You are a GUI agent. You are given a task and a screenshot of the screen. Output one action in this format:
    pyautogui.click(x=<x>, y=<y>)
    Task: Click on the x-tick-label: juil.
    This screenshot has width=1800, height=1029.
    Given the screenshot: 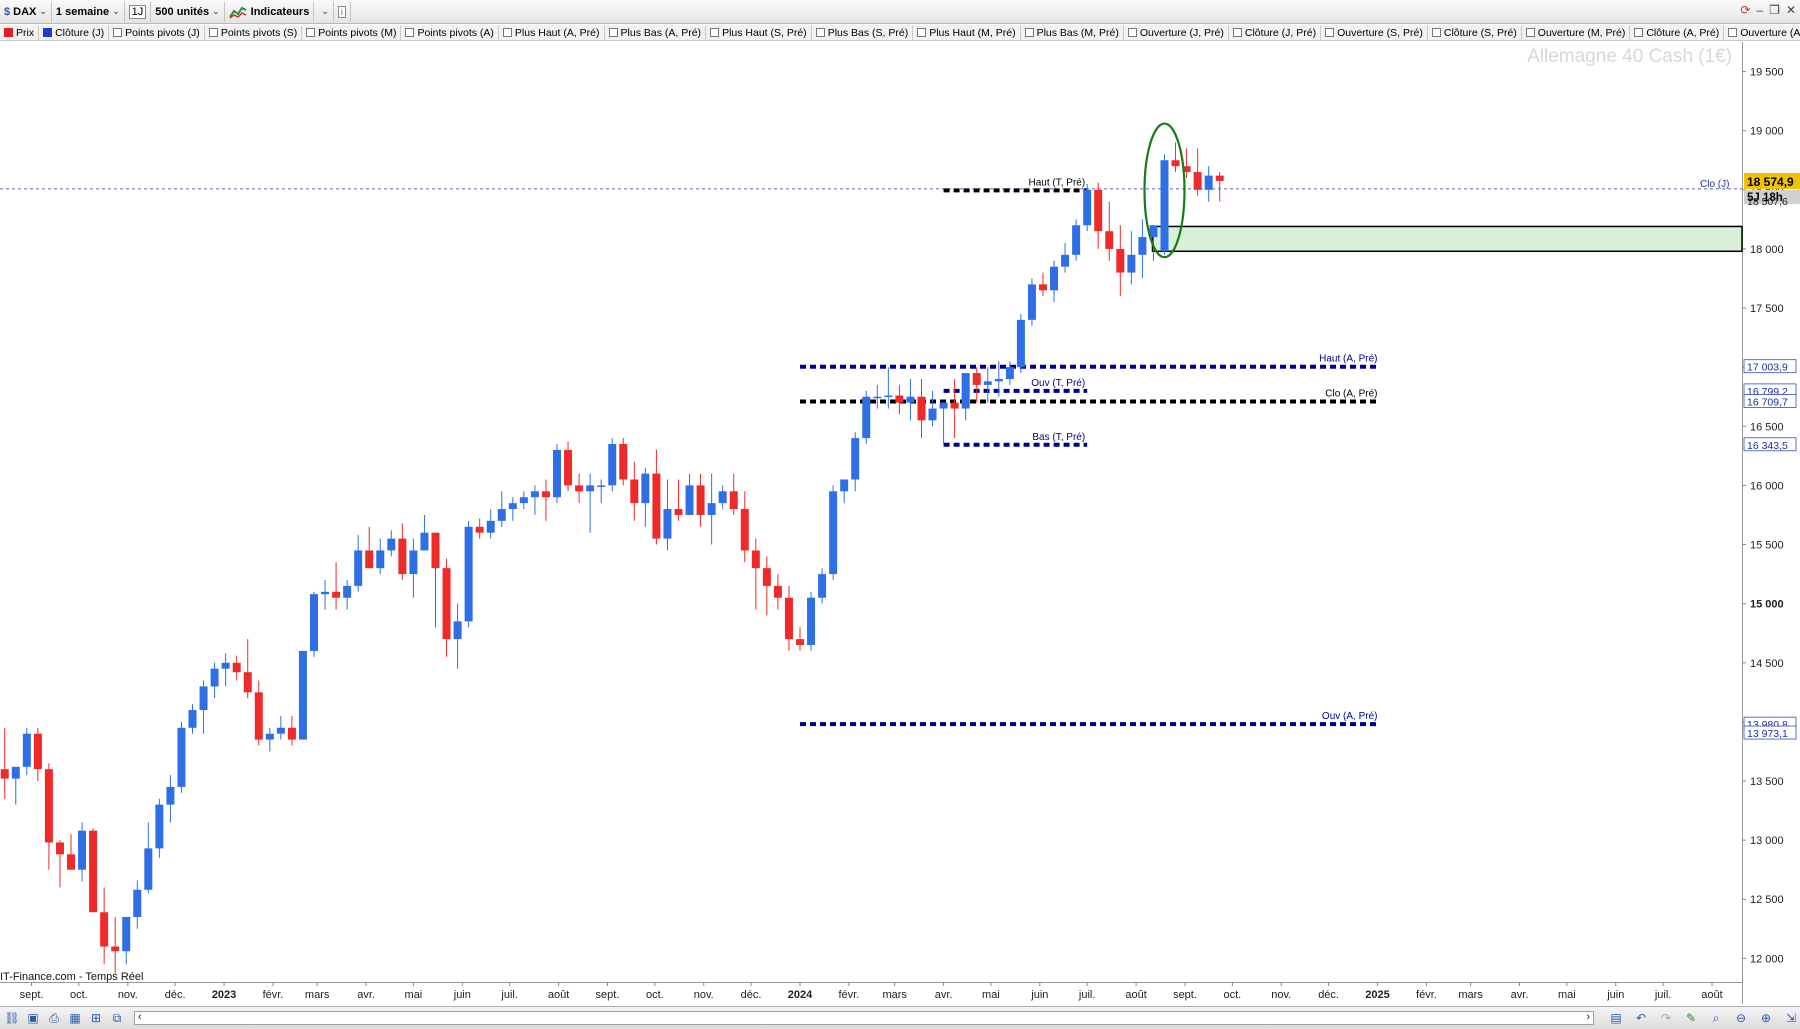 What is the action you would take?
    pyautogui.click(x=509, y=995)
    